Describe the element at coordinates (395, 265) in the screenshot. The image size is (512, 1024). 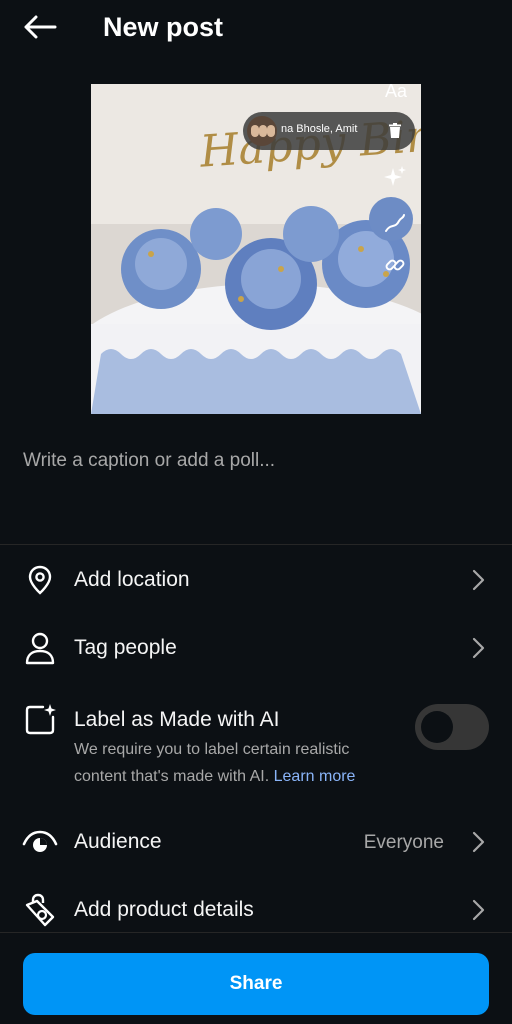
I see `link-icon` at that location.